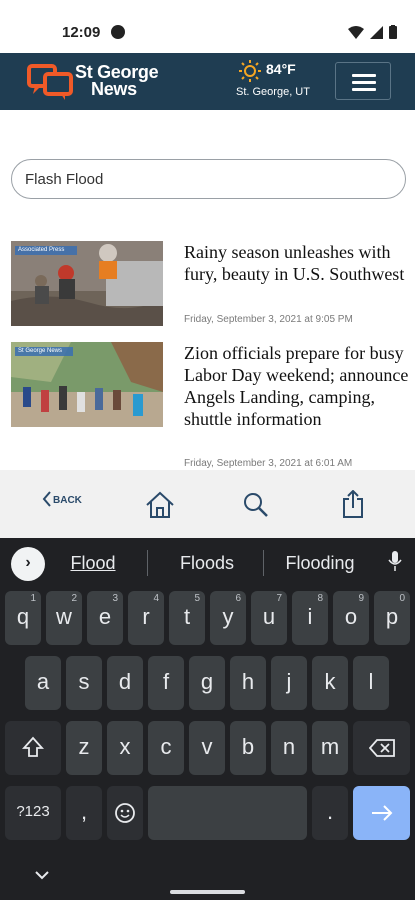 This screenshot has width=415, height=900. I want to click on key-n: n, so click(289, 748).